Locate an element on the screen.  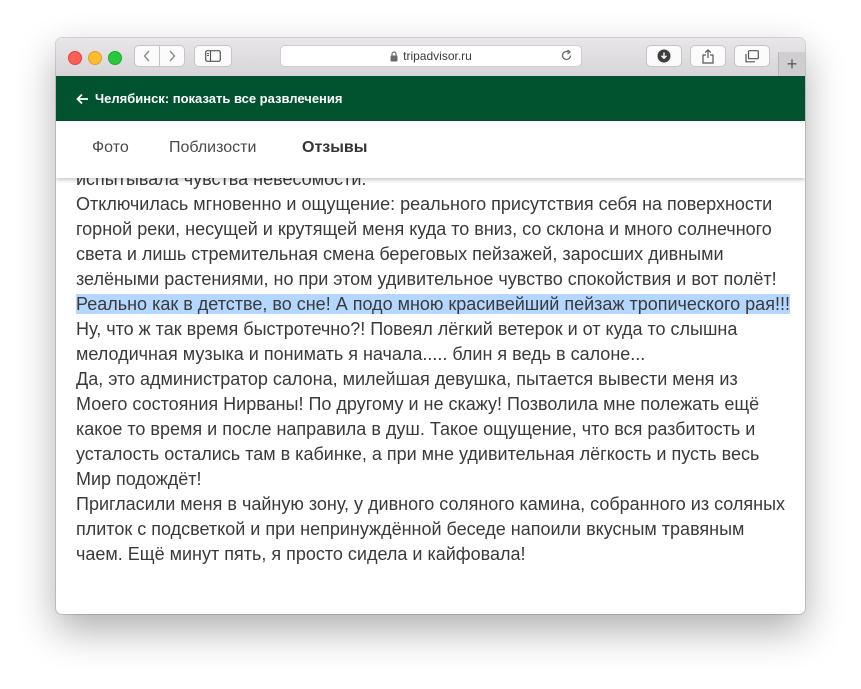
sidebar-icon is located at coordinates (213, 56).